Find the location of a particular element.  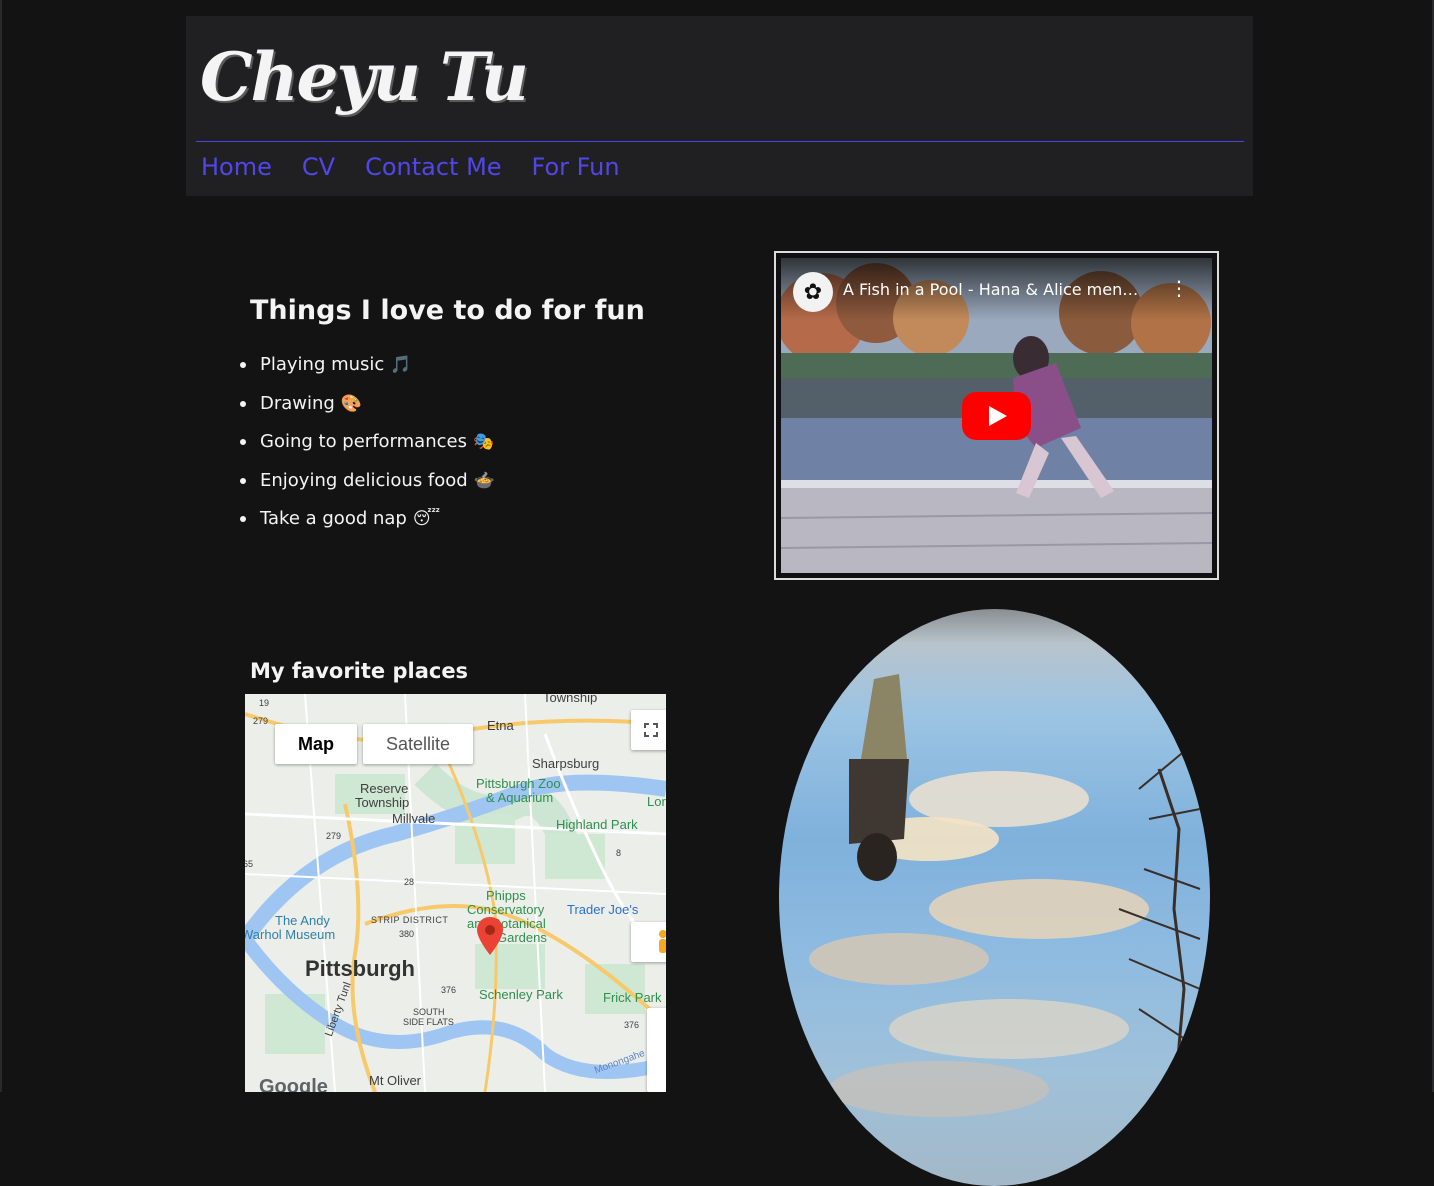

youtube-play-icon is located at coordinates (996, 416).